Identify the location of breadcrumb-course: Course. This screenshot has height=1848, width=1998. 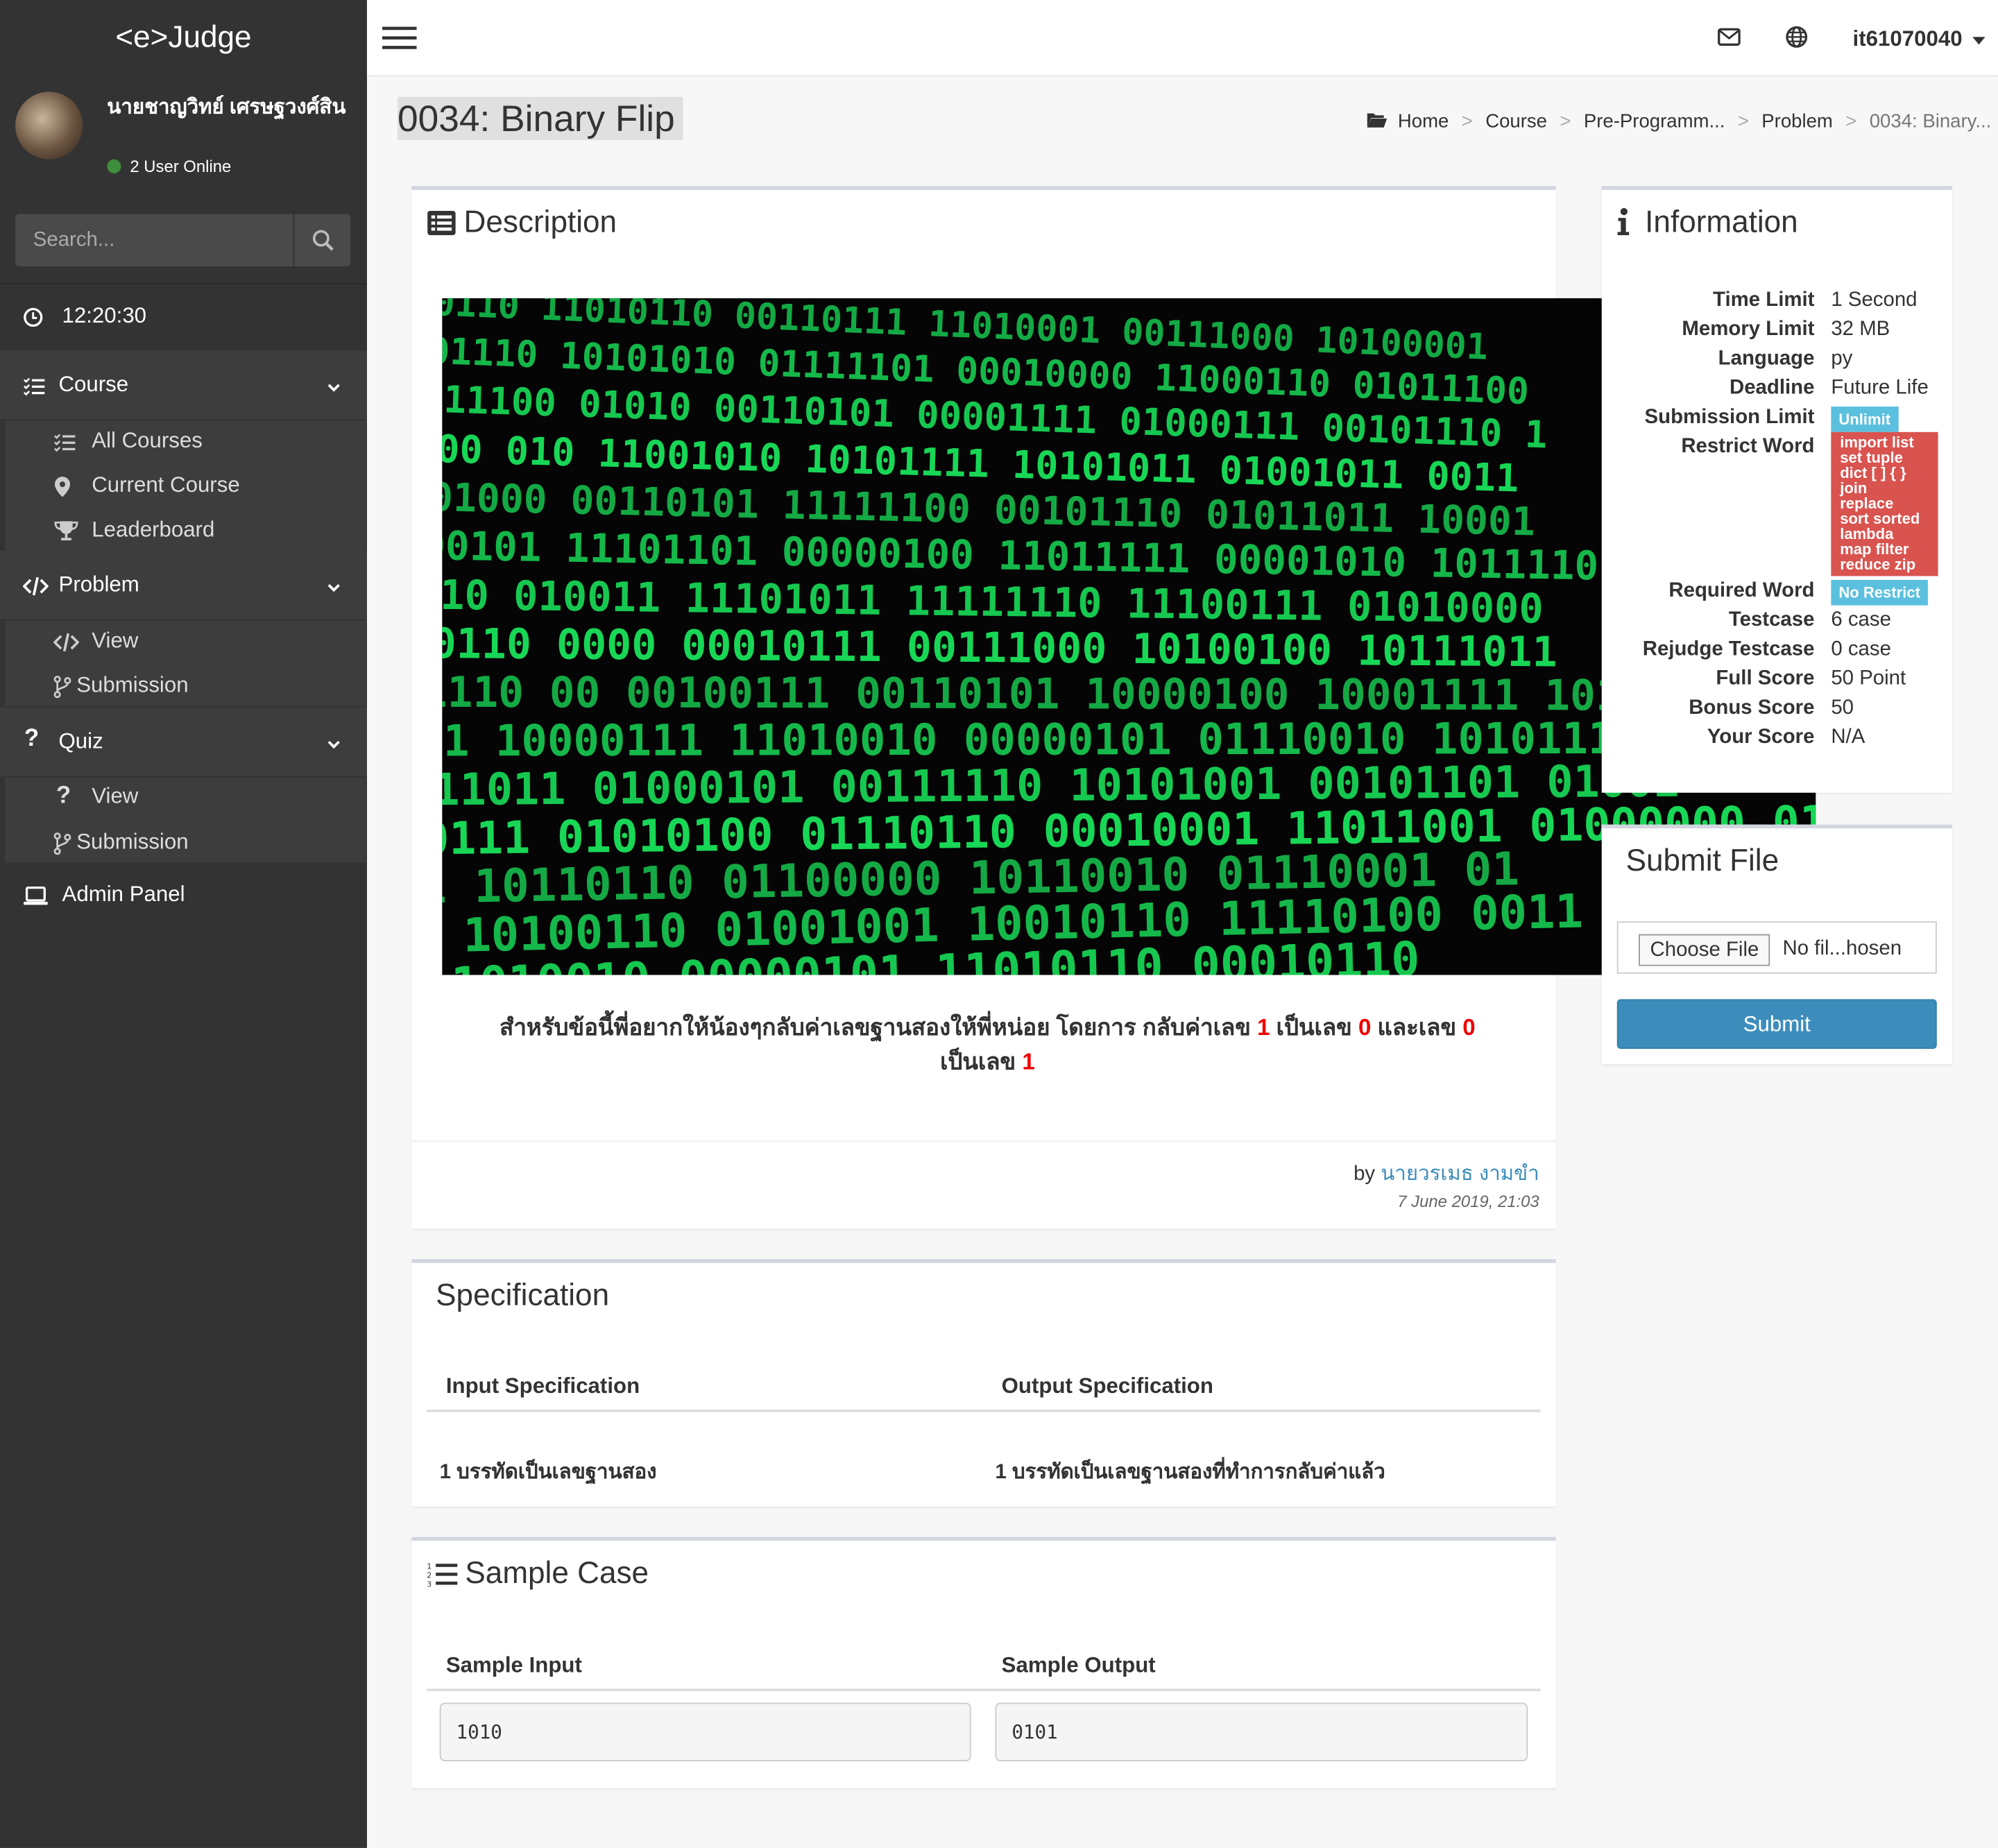
(1516, 121).